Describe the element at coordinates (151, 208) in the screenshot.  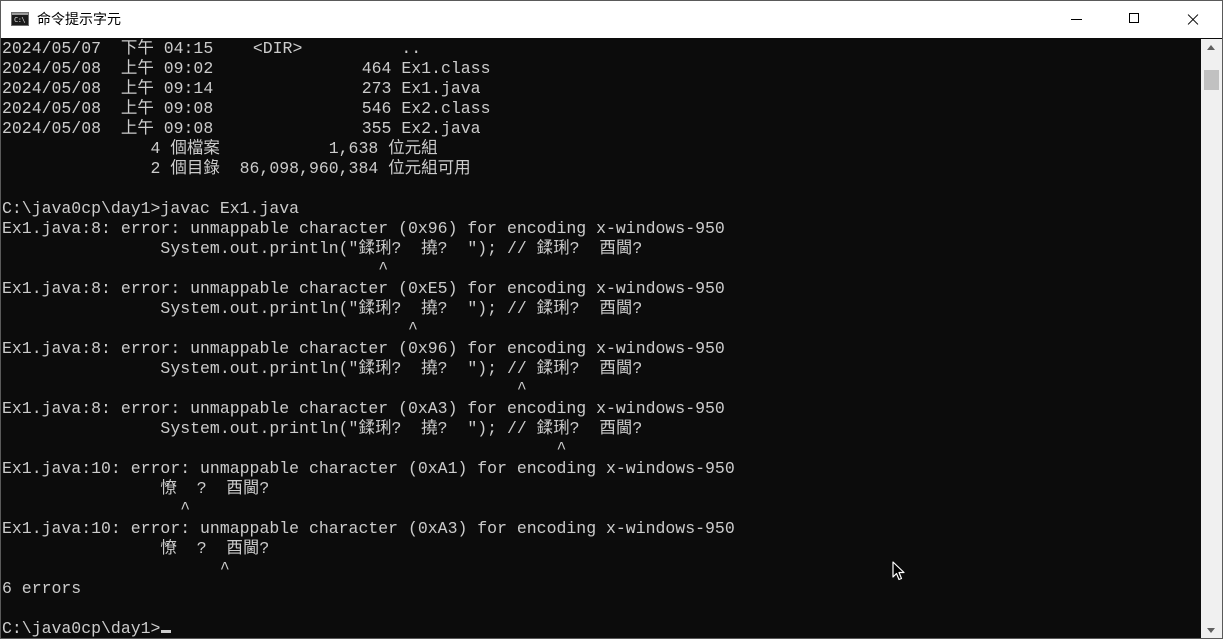
I see `console-line: C:\java0cp\day1>javac Ex1.java` at that location.